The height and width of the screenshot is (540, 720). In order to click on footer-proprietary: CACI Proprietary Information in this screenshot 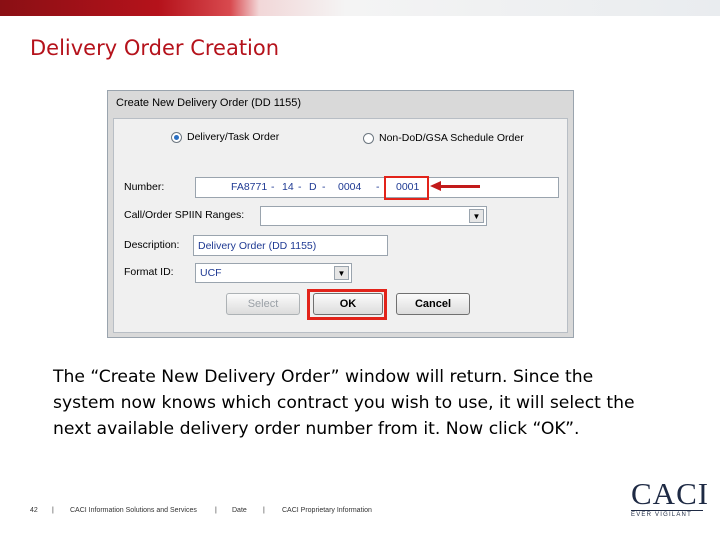, I will do `click(327, 510)`.